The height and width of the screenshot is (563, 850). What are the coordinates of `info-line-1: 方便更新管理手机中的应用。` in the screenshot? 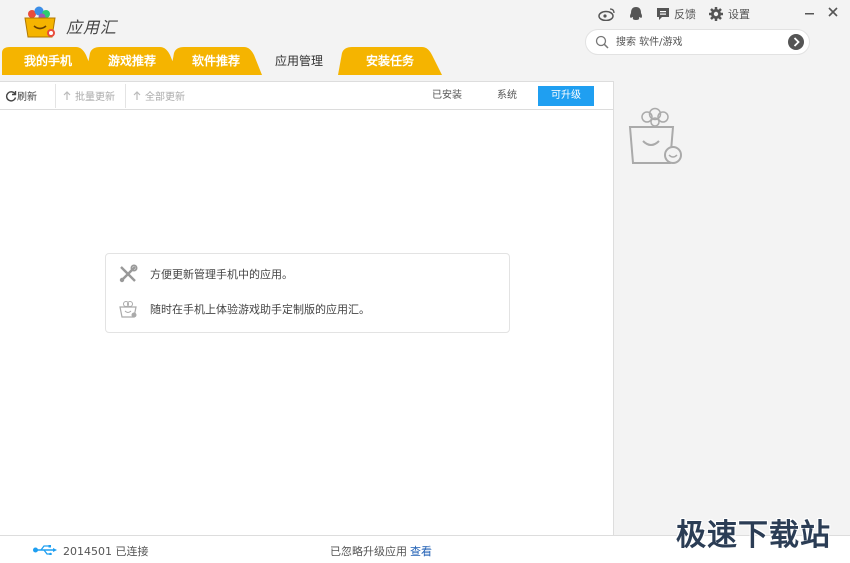 It's located at (221, 274).